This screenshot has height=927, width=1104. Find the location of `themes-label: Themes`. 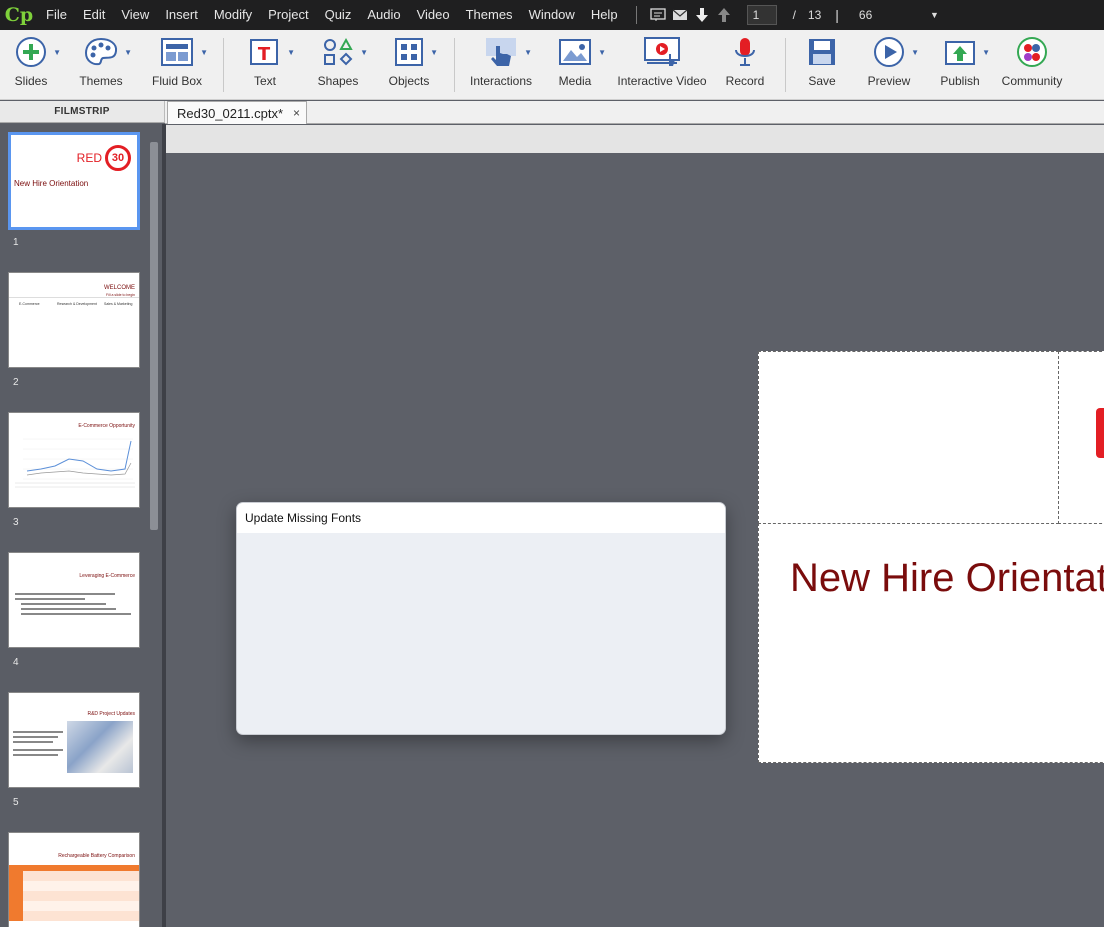

themes-label: Themes is located at coordinates (101, 81).